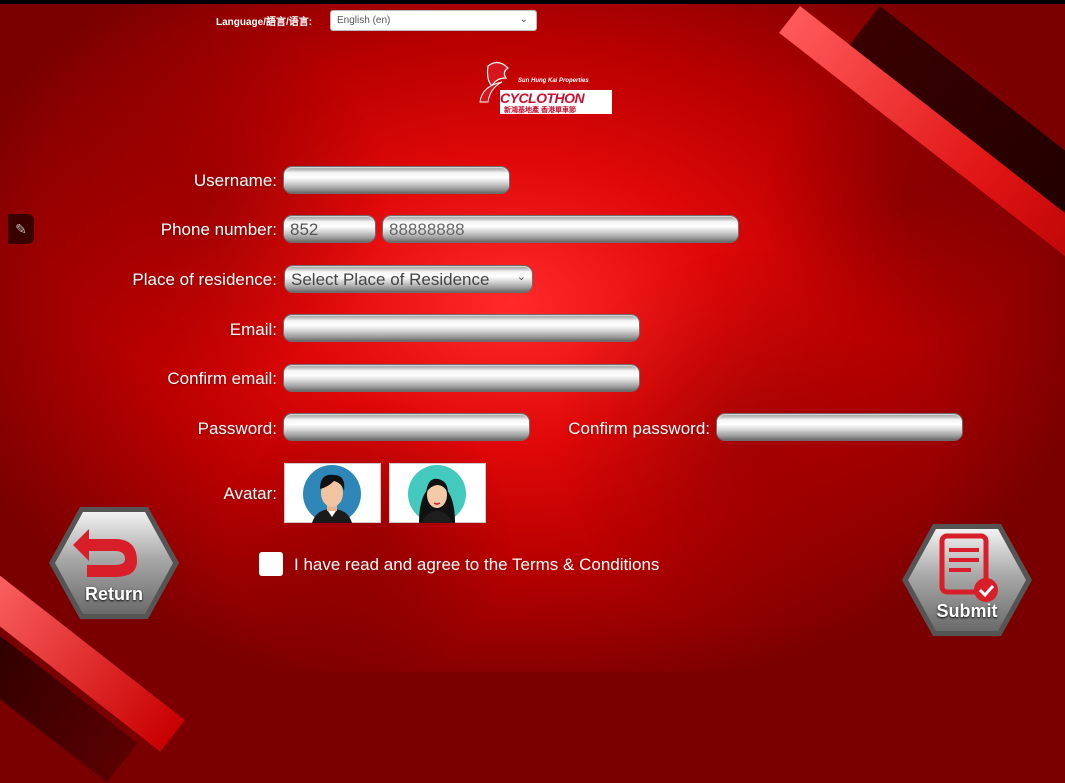 Image resolution: width=1065 pixels, height=783 pixels. I want to click on return-button-label: Return, so click(114, 594).